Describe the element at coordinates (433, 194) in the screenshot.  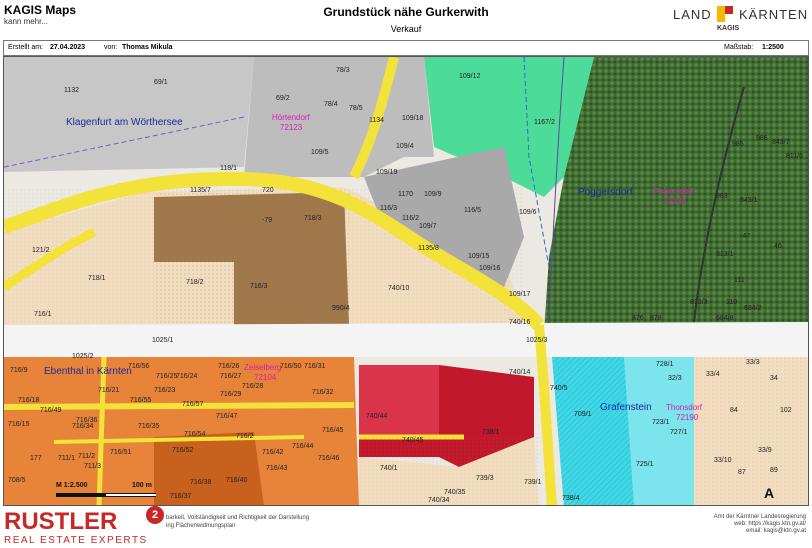
I see `parcel-label: 109/9` at that location.